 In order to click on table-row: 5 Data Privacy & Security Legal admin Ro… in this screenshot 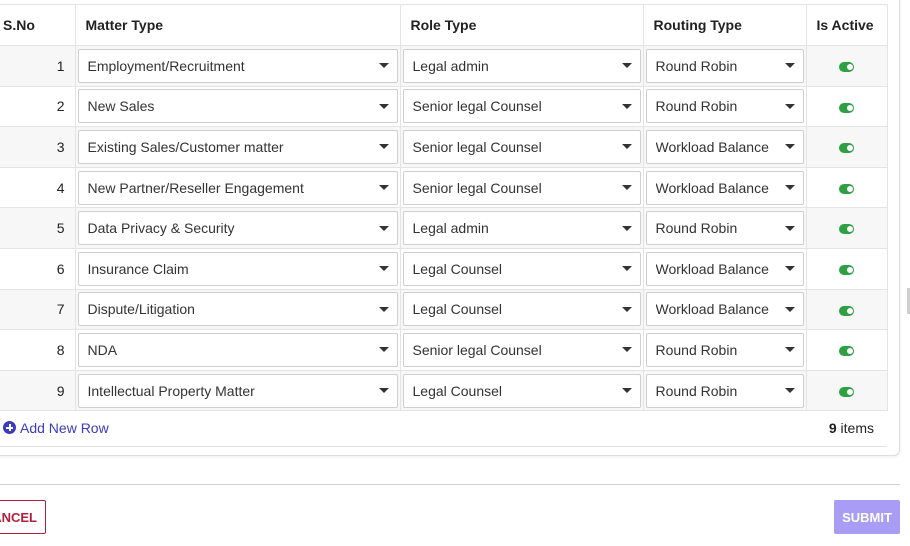, I will do `click(444, 228)`.